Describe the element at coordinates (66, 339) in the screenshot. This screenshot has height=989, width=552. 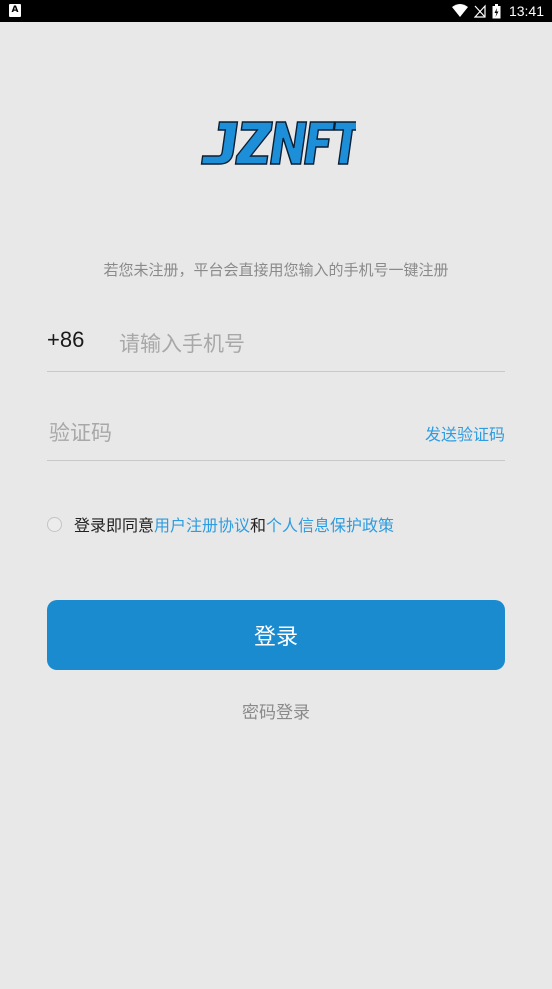
I see `country-code: +86` at that location.